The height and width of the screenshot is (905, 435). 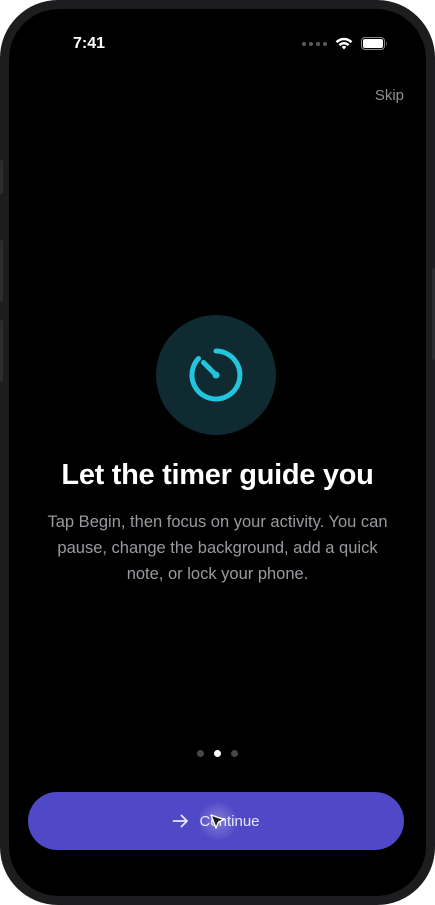 I want to click on onboarding-title: Let the timer guide you, so click(x=217, y=475).